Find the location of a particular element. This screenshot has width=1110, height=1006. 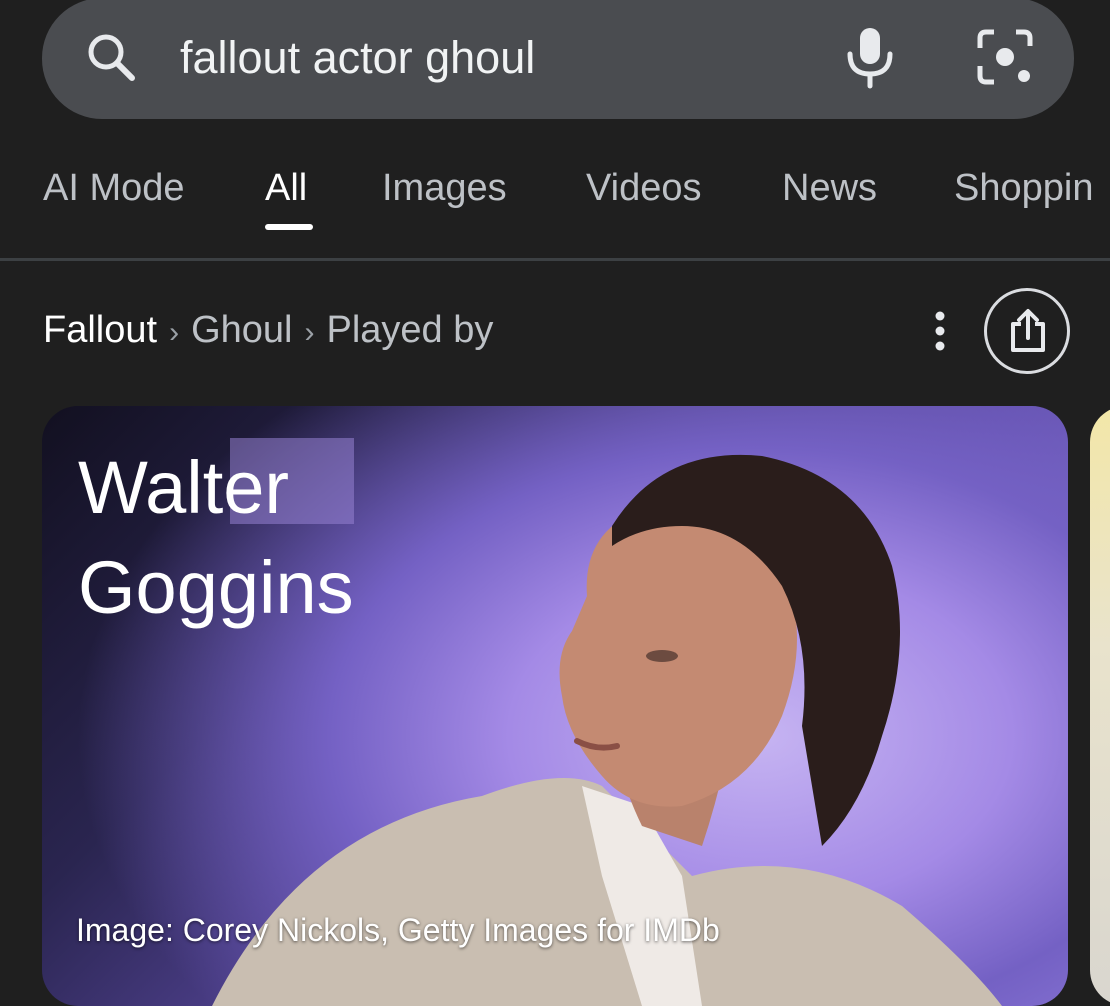

breadcrumb: Fallout › Ghoul › Played by is located at coordinates (268, 330).